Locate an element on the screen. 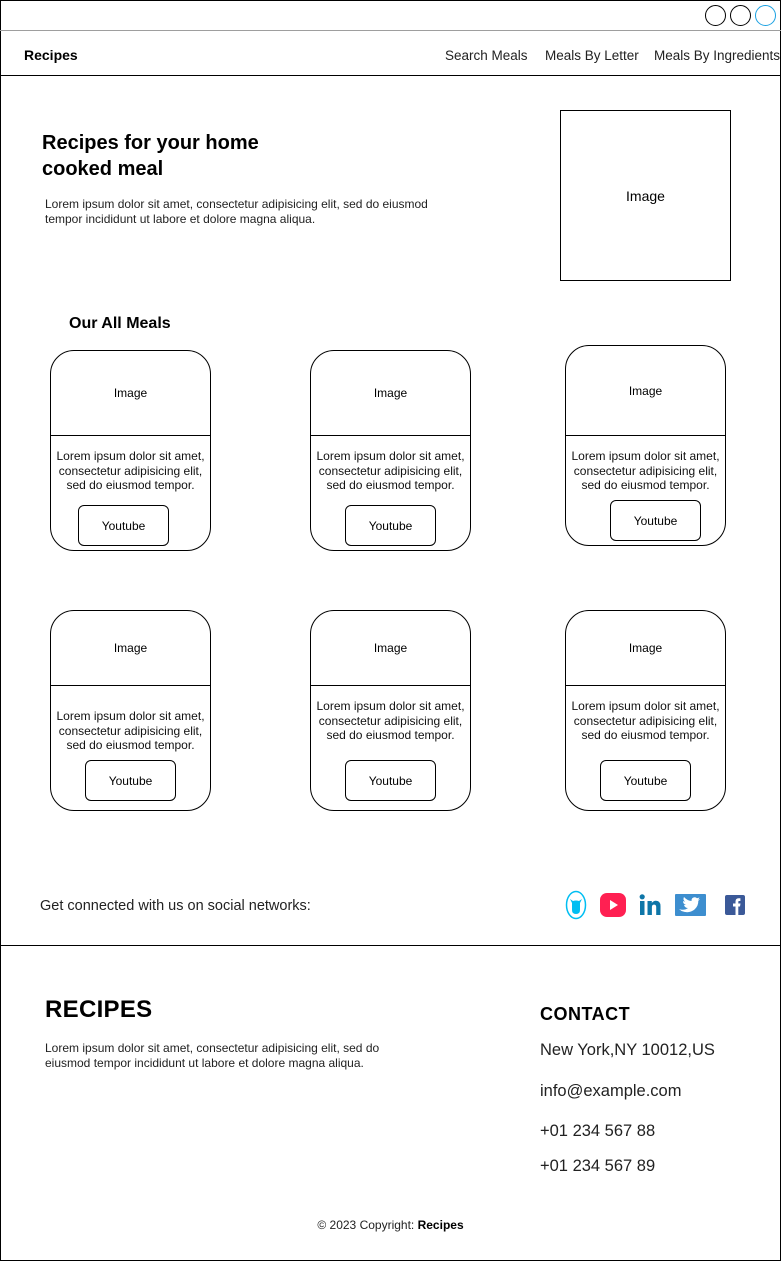 This screenshot has width=782, height=1261. contact-phone-1: +01 234 567 88 is located at coordinates (597, 1131).